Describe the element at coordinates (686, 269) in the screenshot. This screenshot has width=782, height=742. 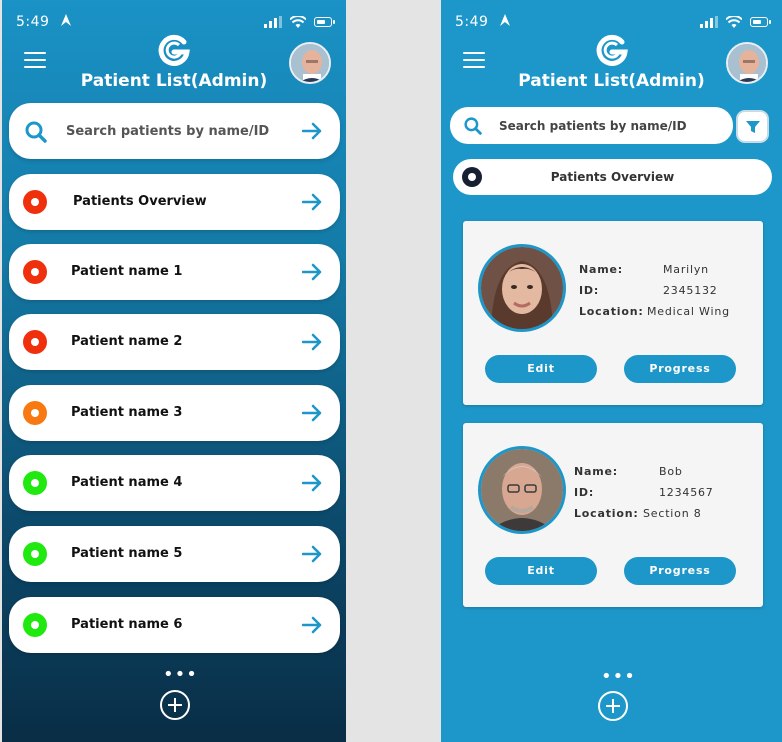
I see `patient-name: Marilyn` at that location.